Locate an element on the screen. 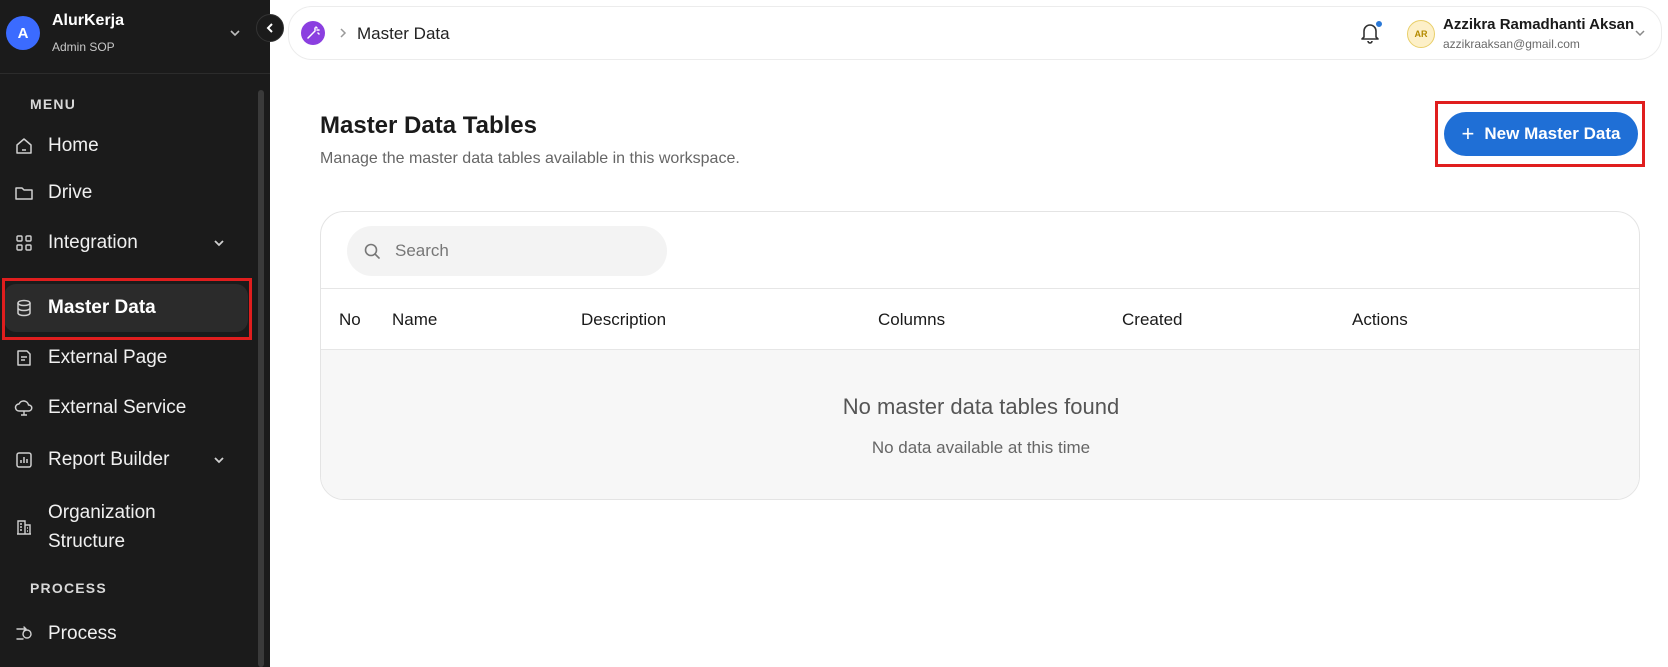  breadcrumb: Master Data is located at coordinates (403, 33).